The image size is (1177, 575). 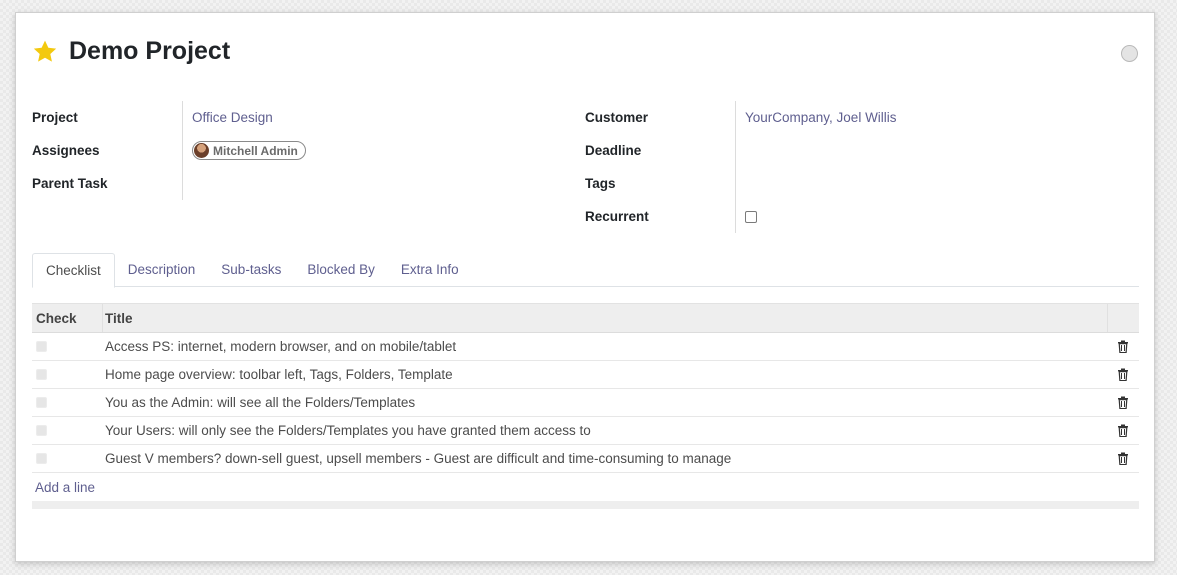 What do you see at coordinates (377, 183) in the screenshot?
I see `parent-task-input` at bounding box center [377, 183].